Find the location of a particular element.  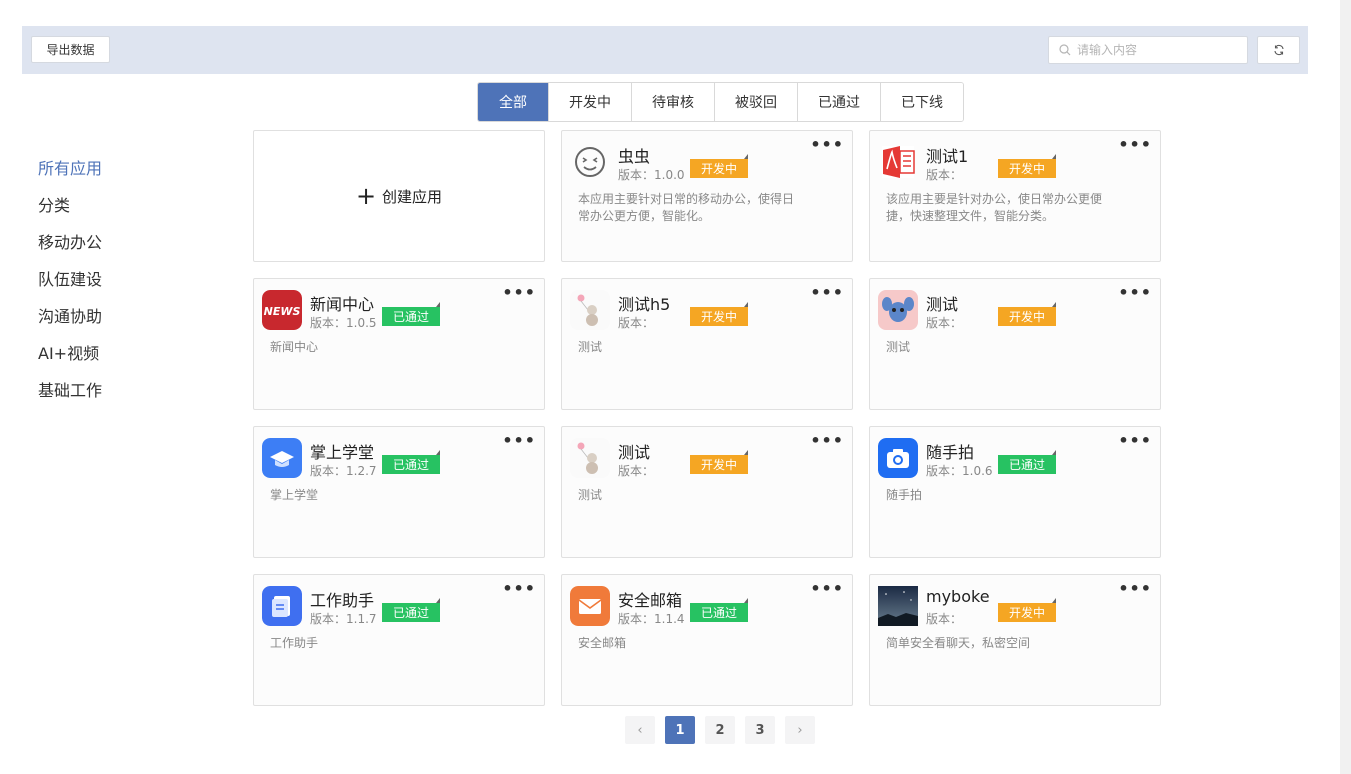

app-name: 虫虫 is located at coordinates (634, 156).